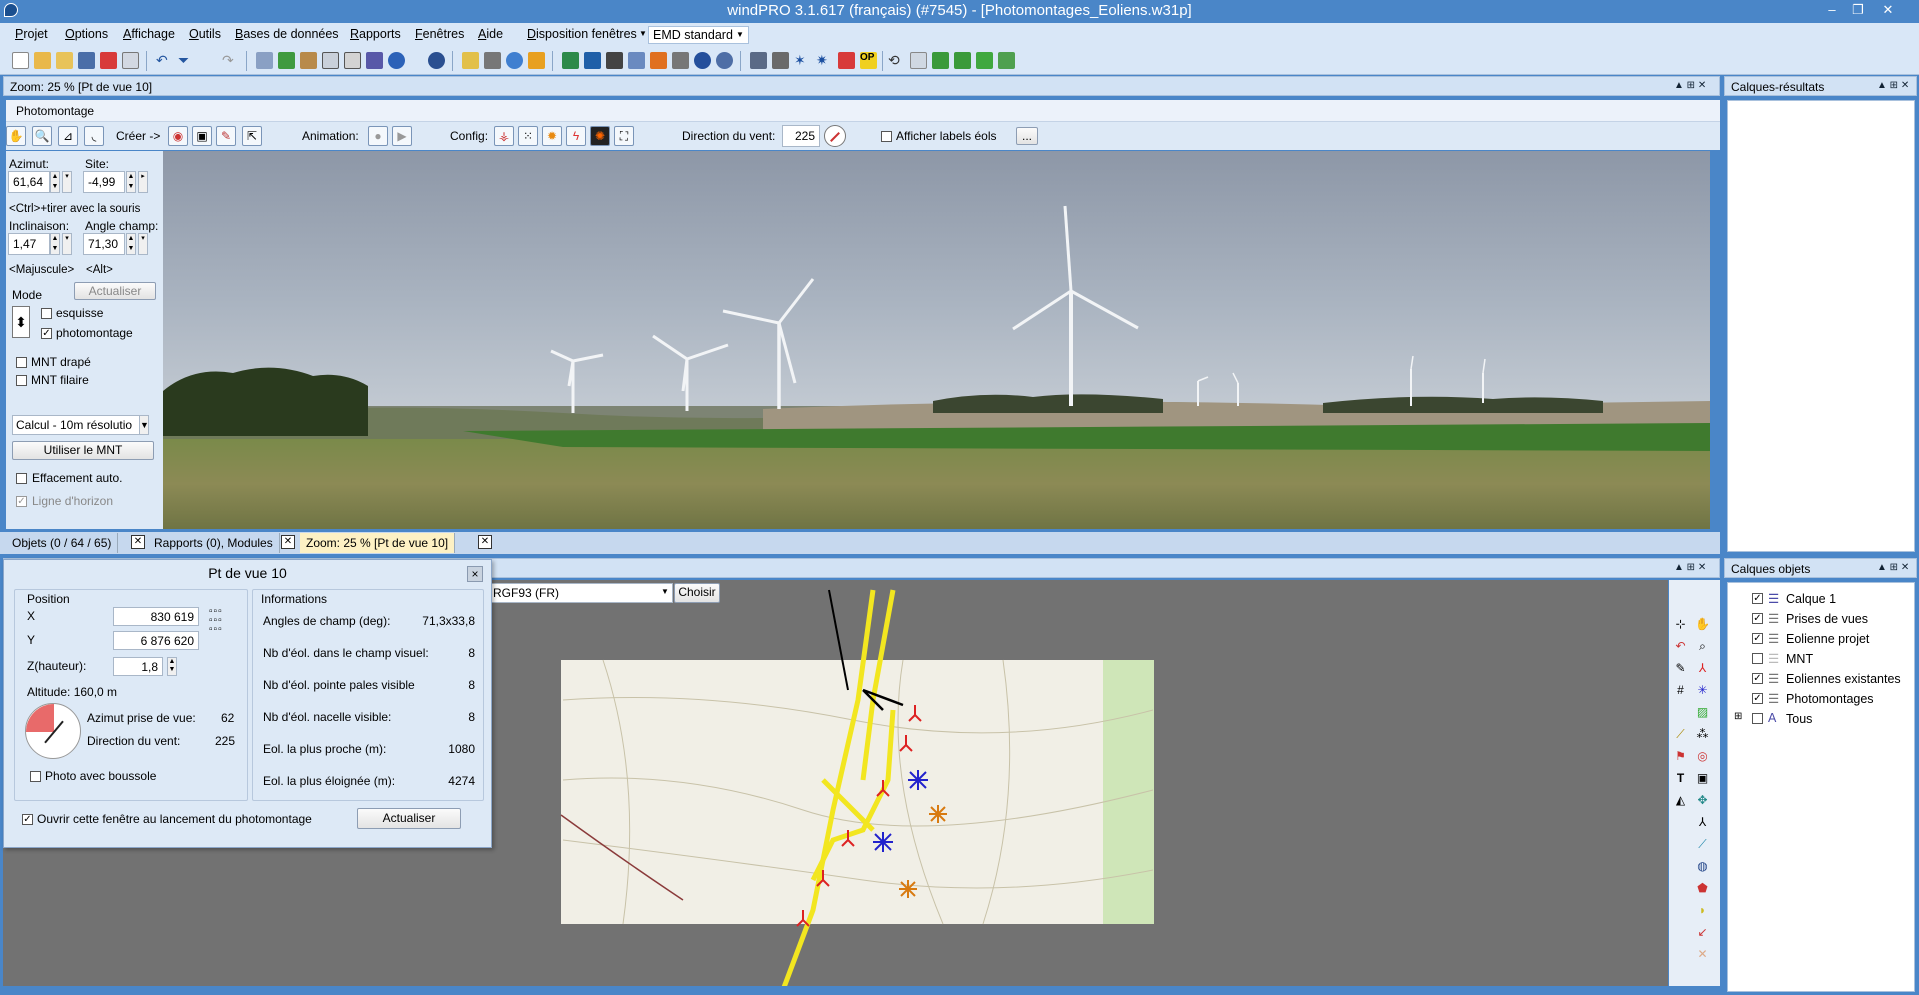  What do you see at coordinates (1006, 60) in the screenshot?
I see `forest-icon` at bounding box center [1006, 60].